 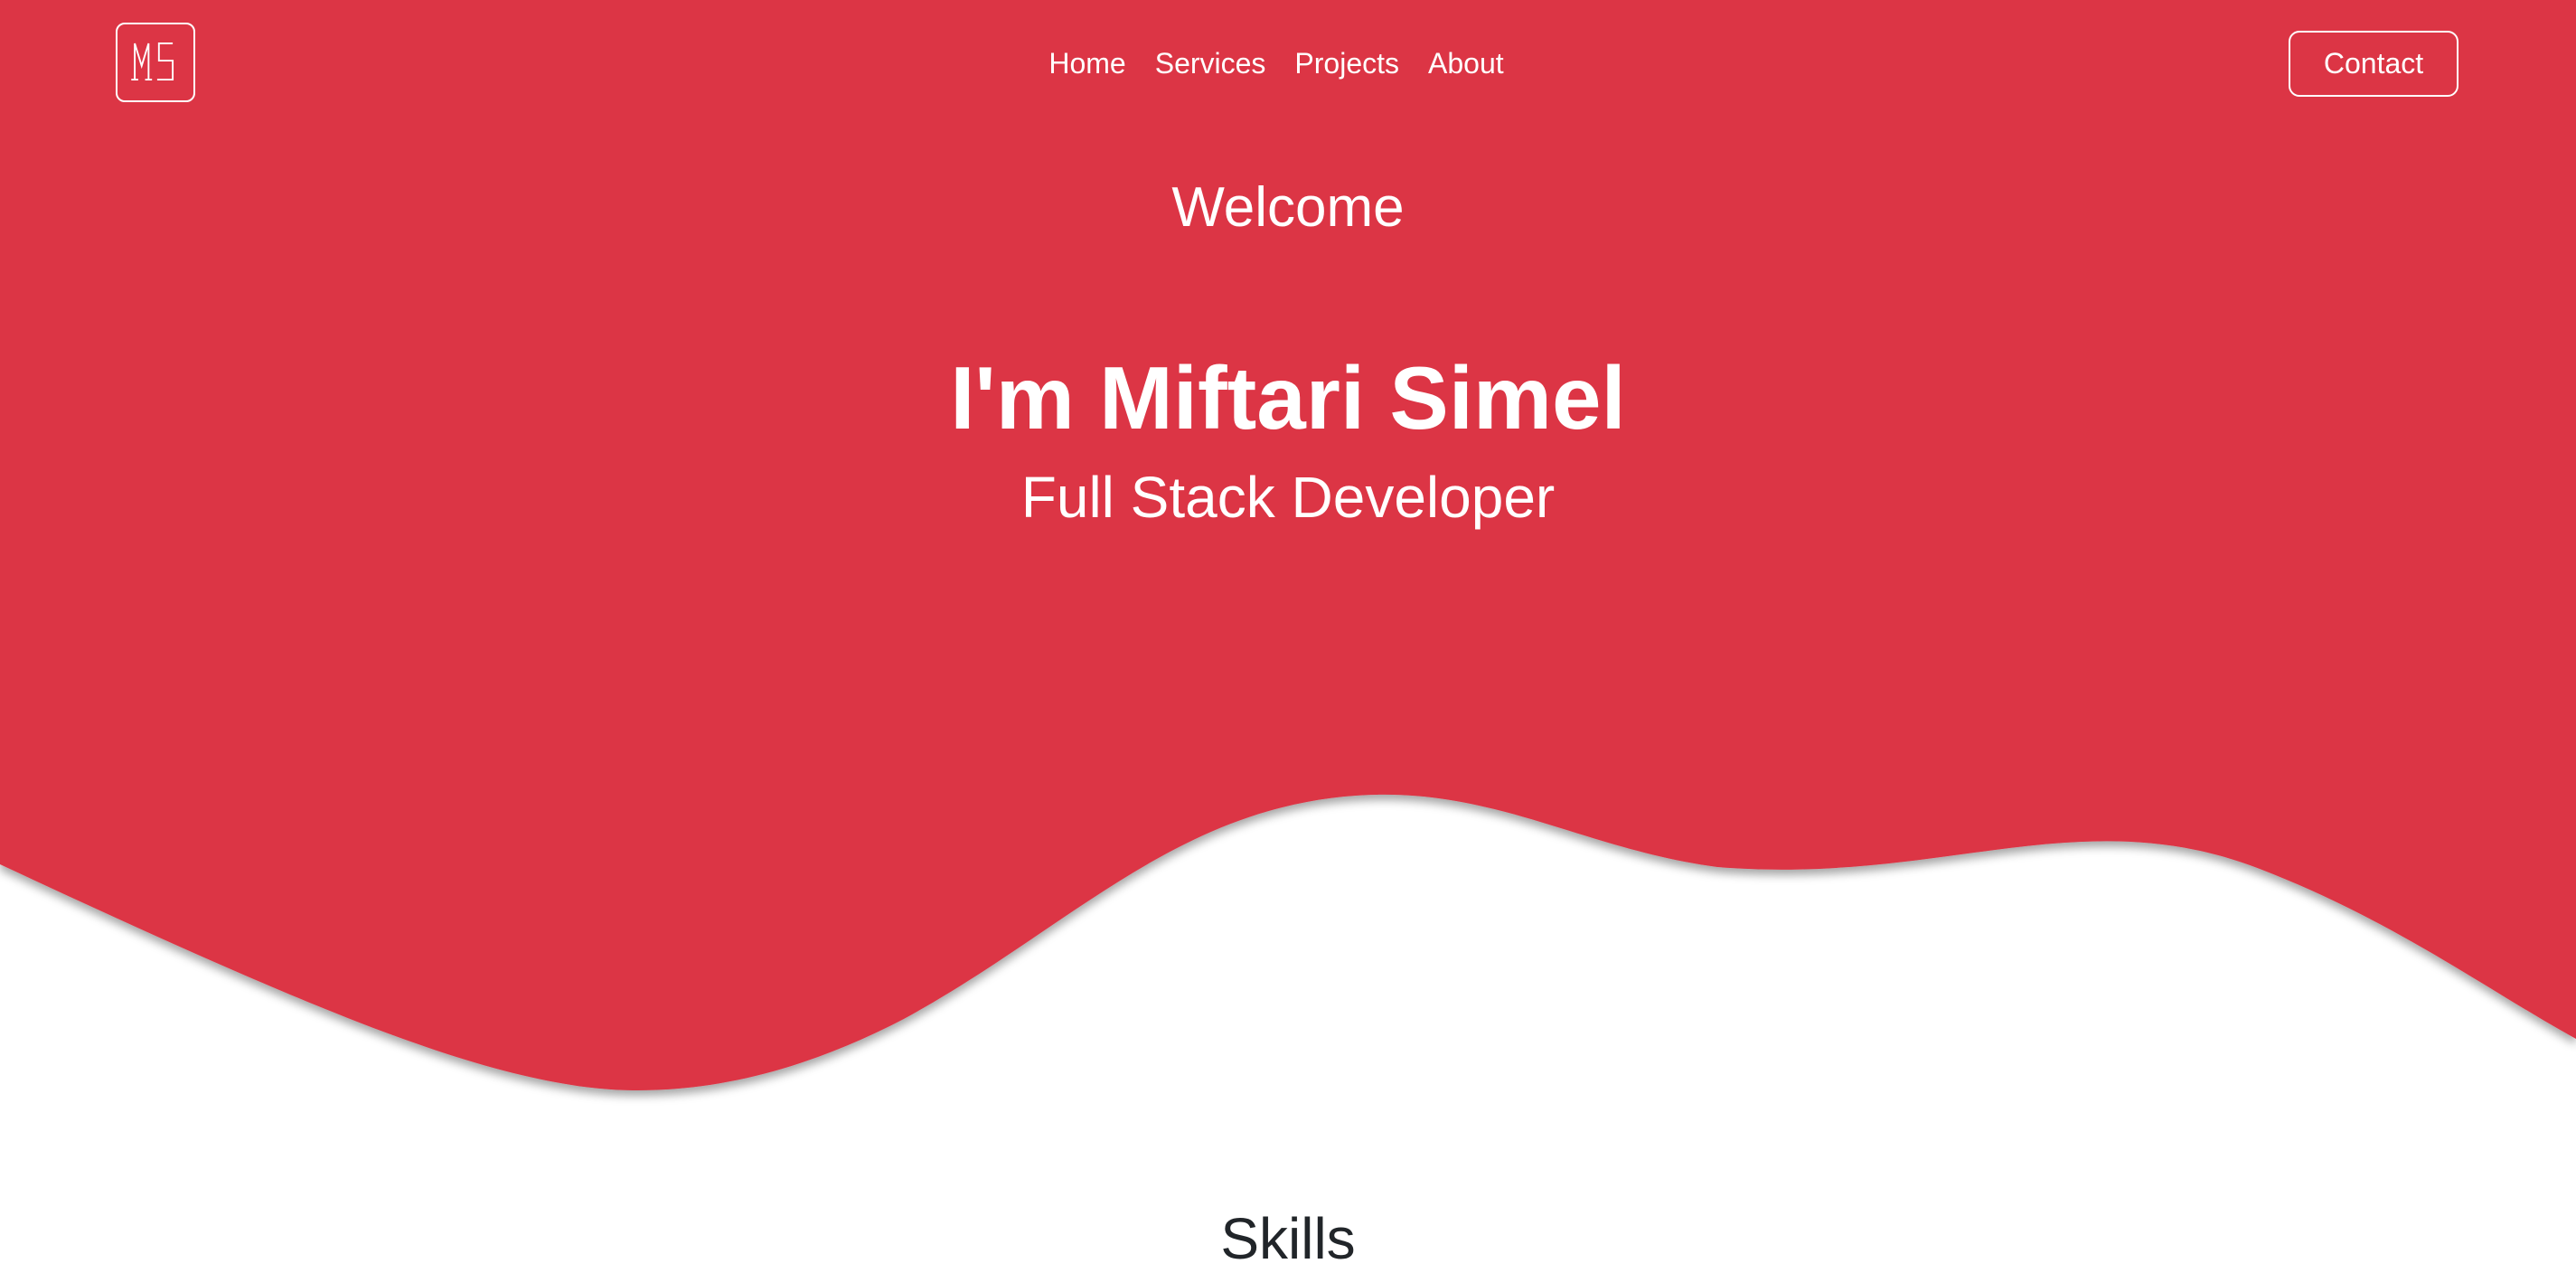 I want to click on hero-role: Full Stack Developer, so click(x=1288, y=497).